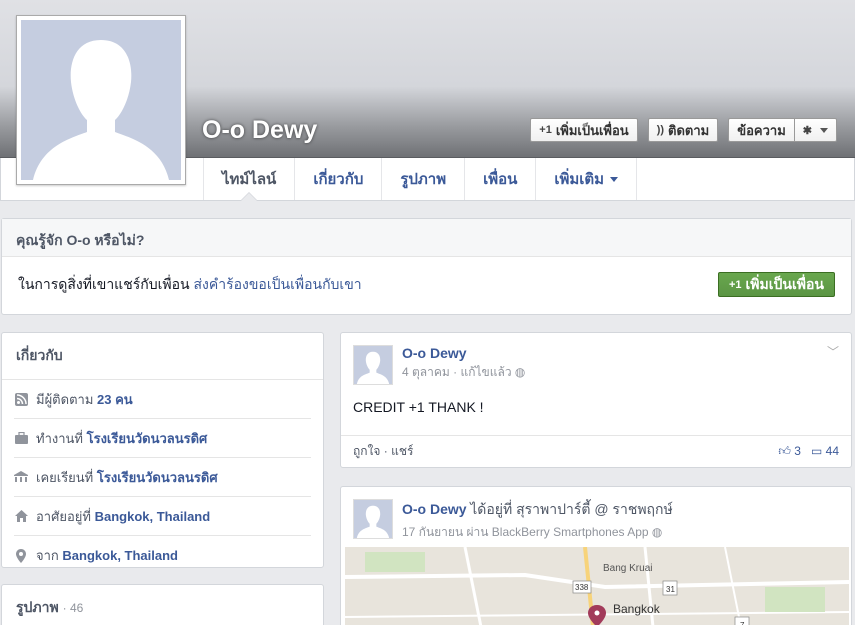 This screenshot has width=855, height=625. I want to click on about-lives-in: อาศัยอยู่ที่ Bangkok, Thailand, so click(162, 516).